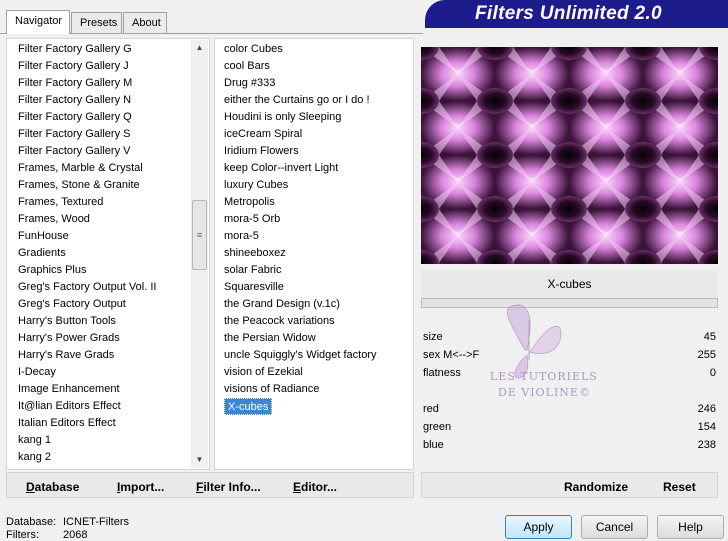 Image resolution: width=728 pixels, height=541 pixels. What do you see at coordinates (199, 460) in the screenshot?
I see `scroll-down-icon: ▼` at bounding box center [199, 460].